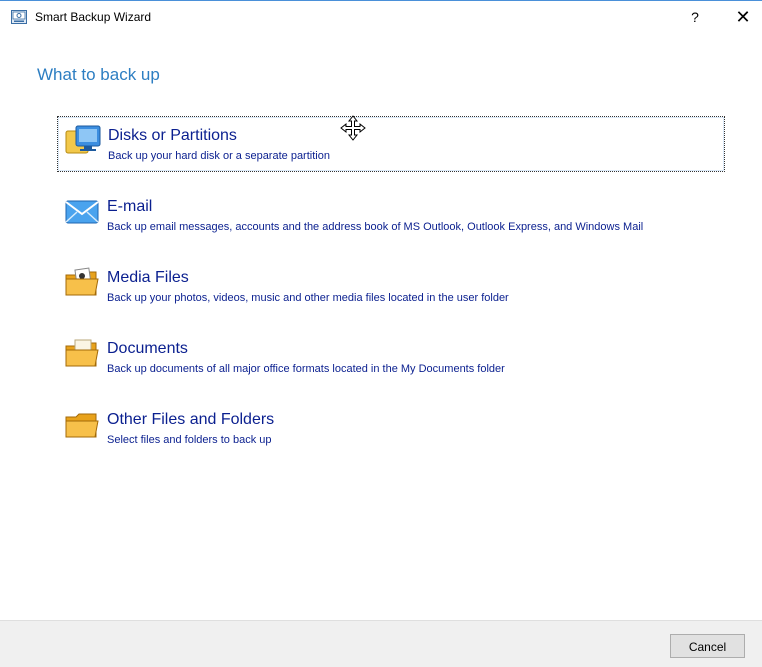 This screenshot has width=762, height=667. What do you see at coordinates (19, 17) in the screenshot?
I see `app-icon` at bounding box center [19, 17].